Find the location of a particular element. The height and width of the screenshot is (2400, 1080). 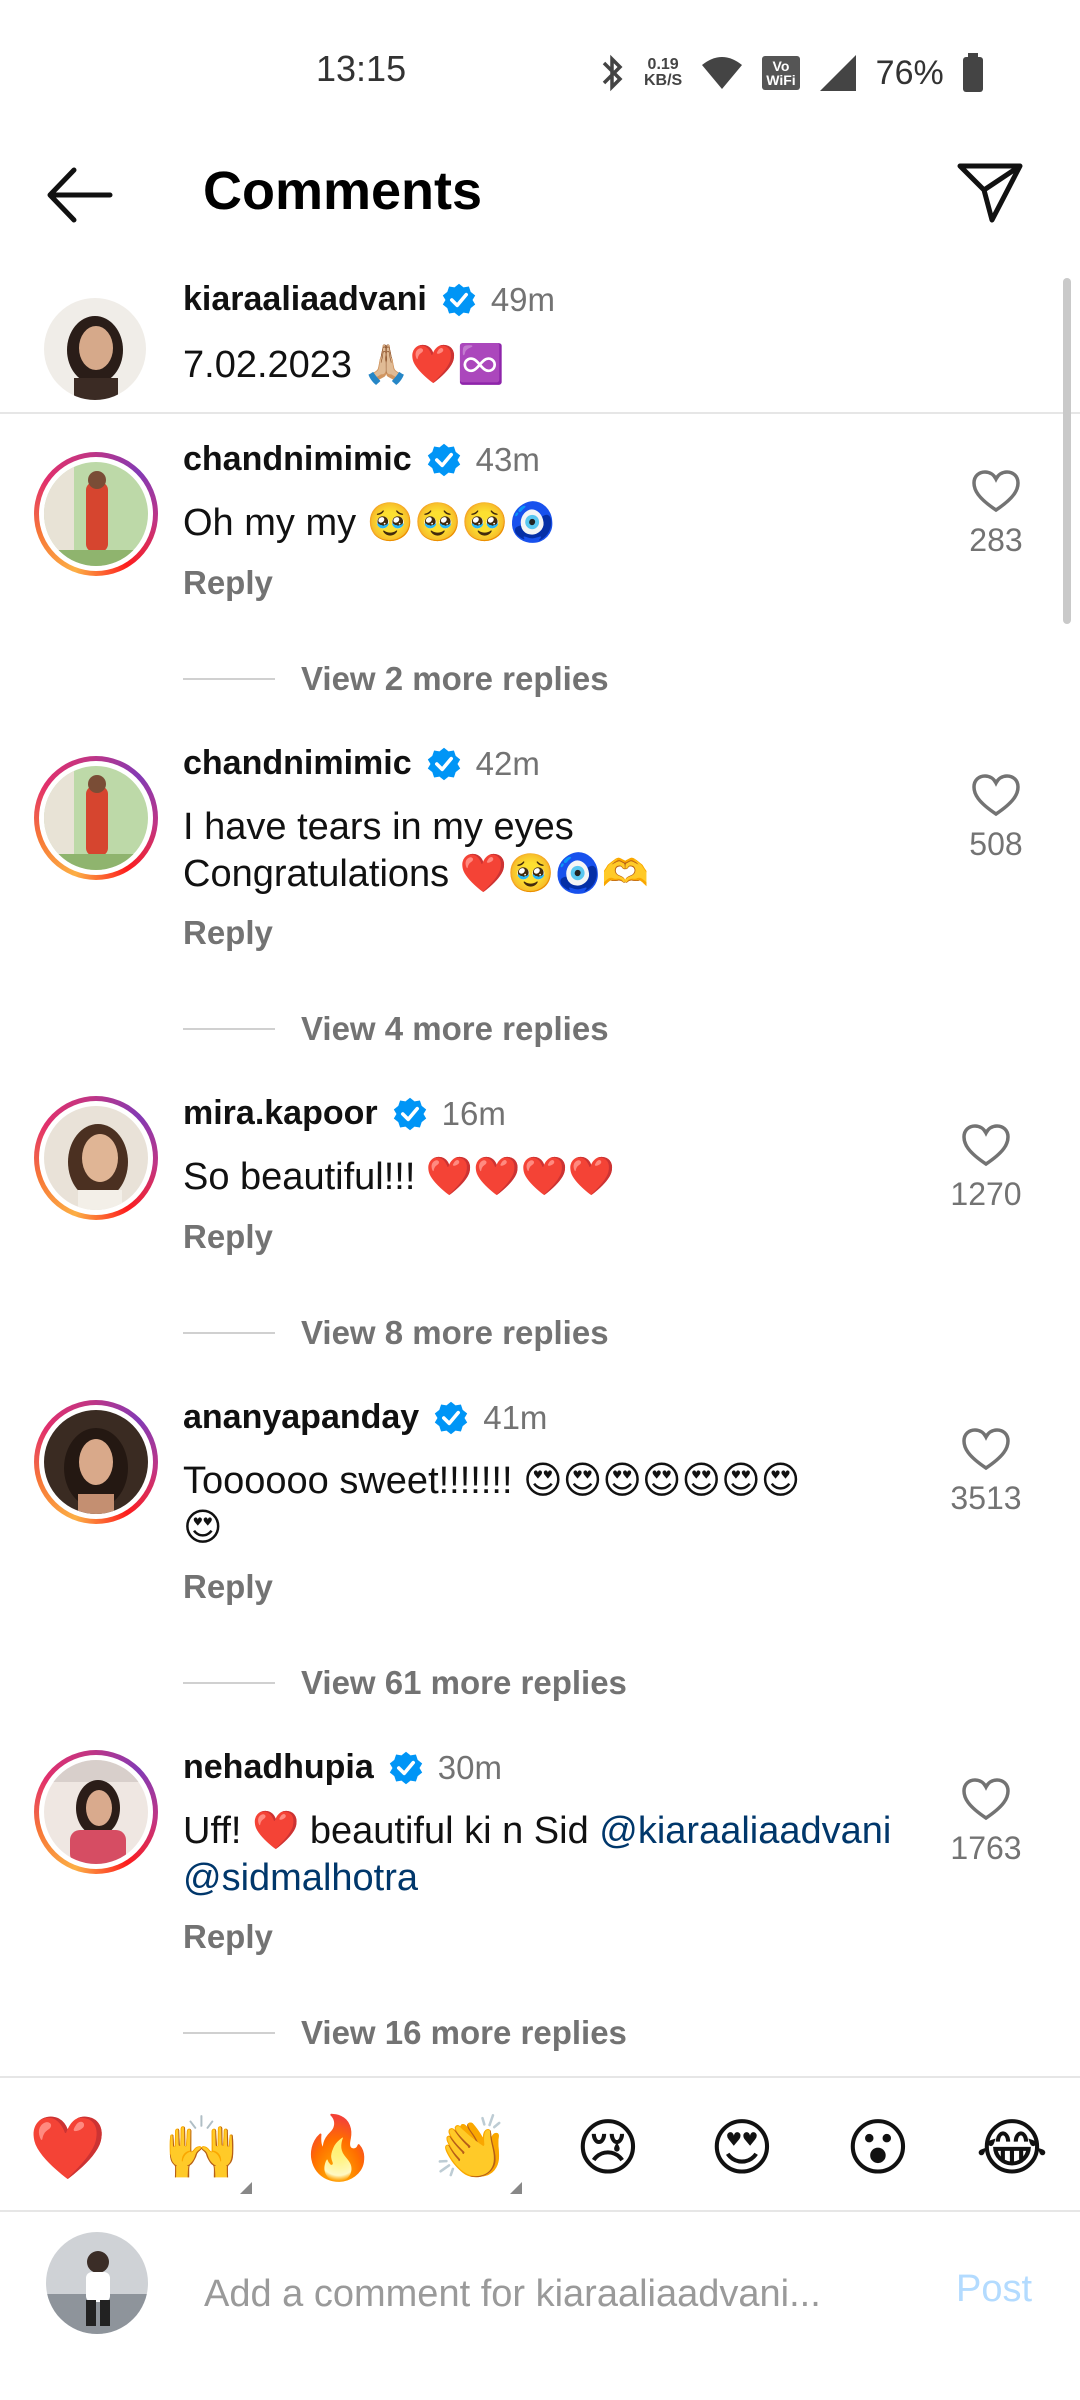

caption-header: kiaraaliaadvani 49m is located at coordinates (369, 299).